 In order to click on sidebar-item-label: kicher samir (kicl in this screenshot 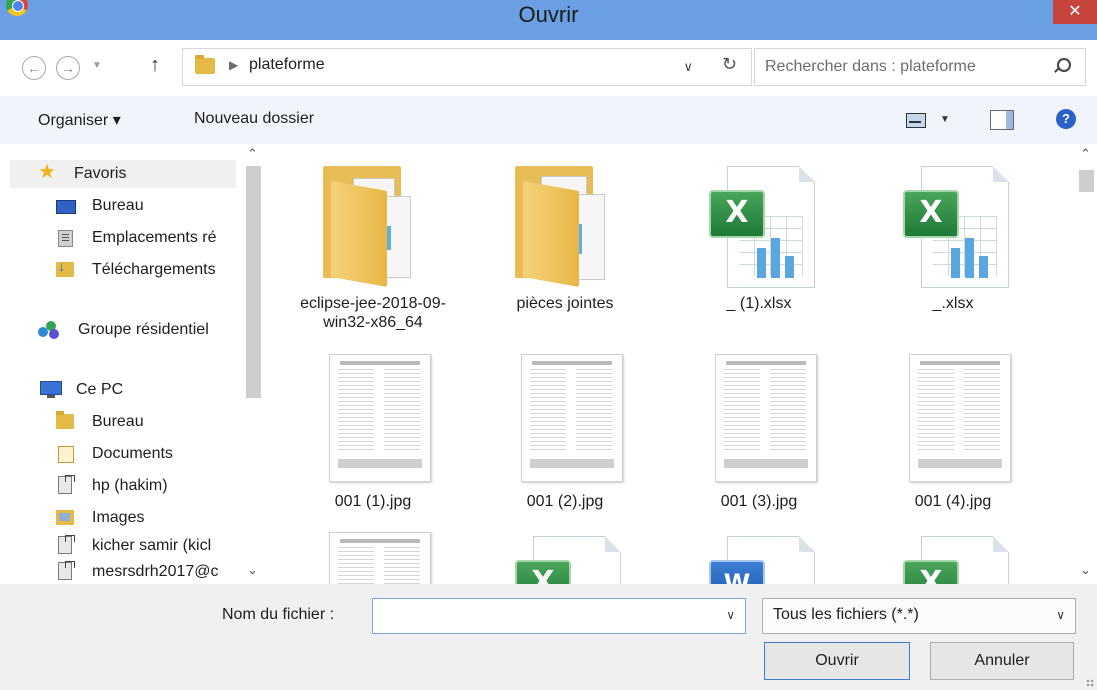, I will do `click(152, 545)`.